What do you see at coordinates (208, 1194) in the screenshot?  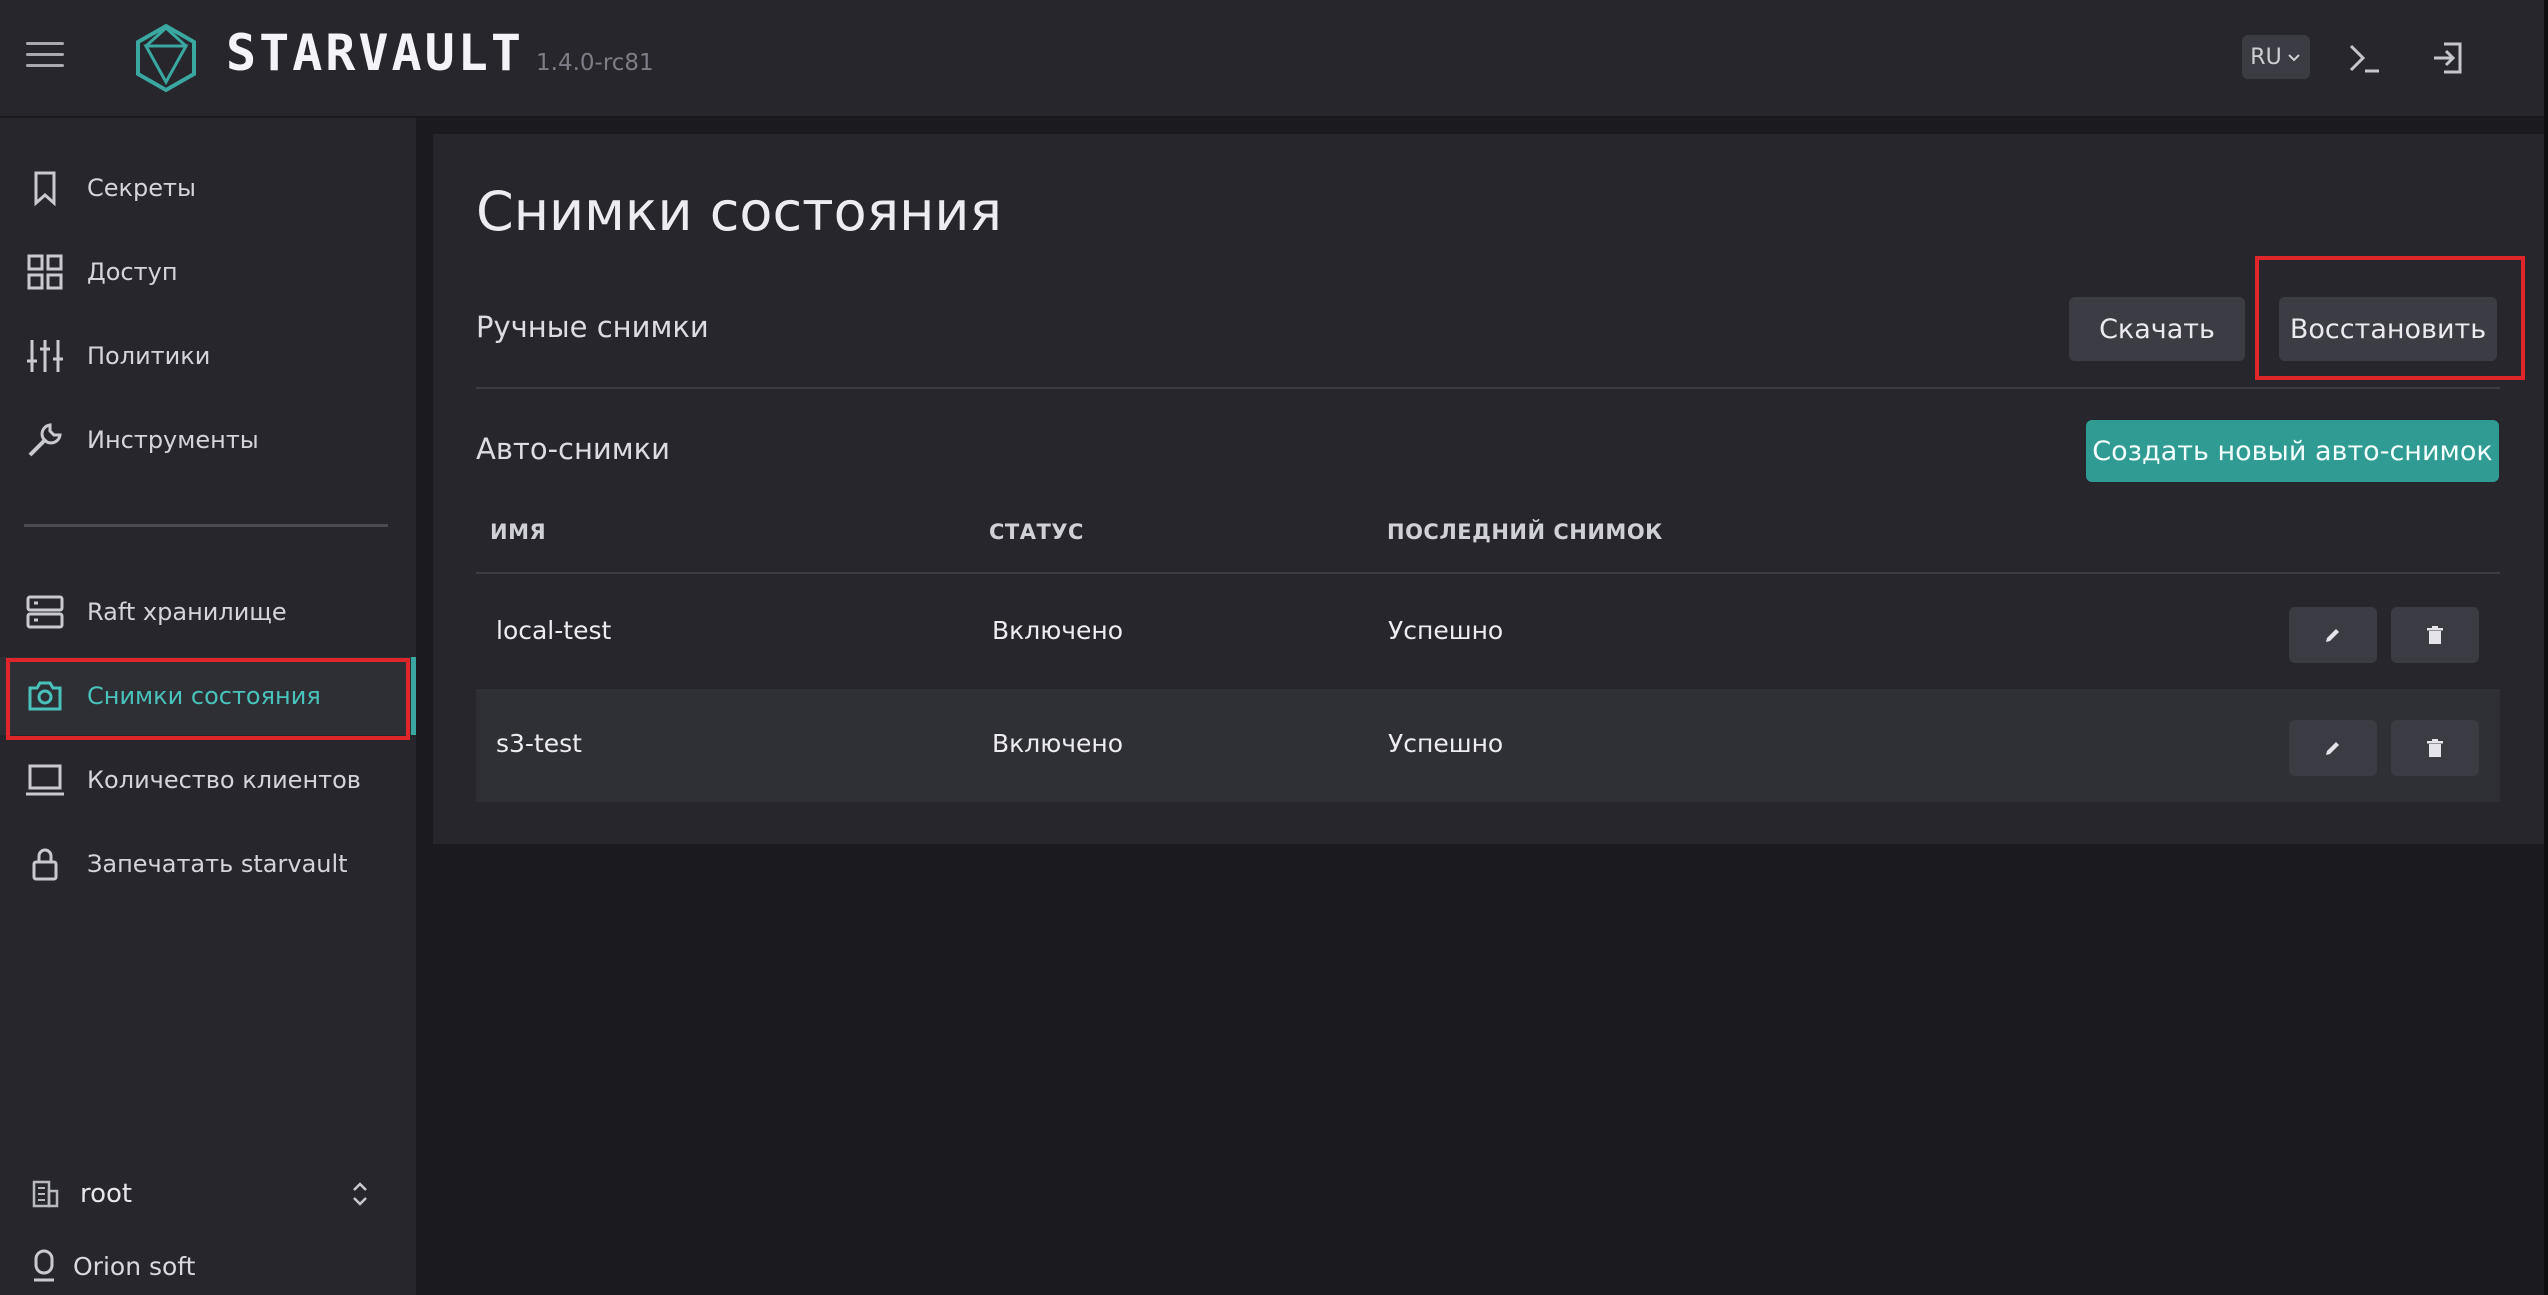 I see `namespace-picker: root` at bounding box center [208, 1194].